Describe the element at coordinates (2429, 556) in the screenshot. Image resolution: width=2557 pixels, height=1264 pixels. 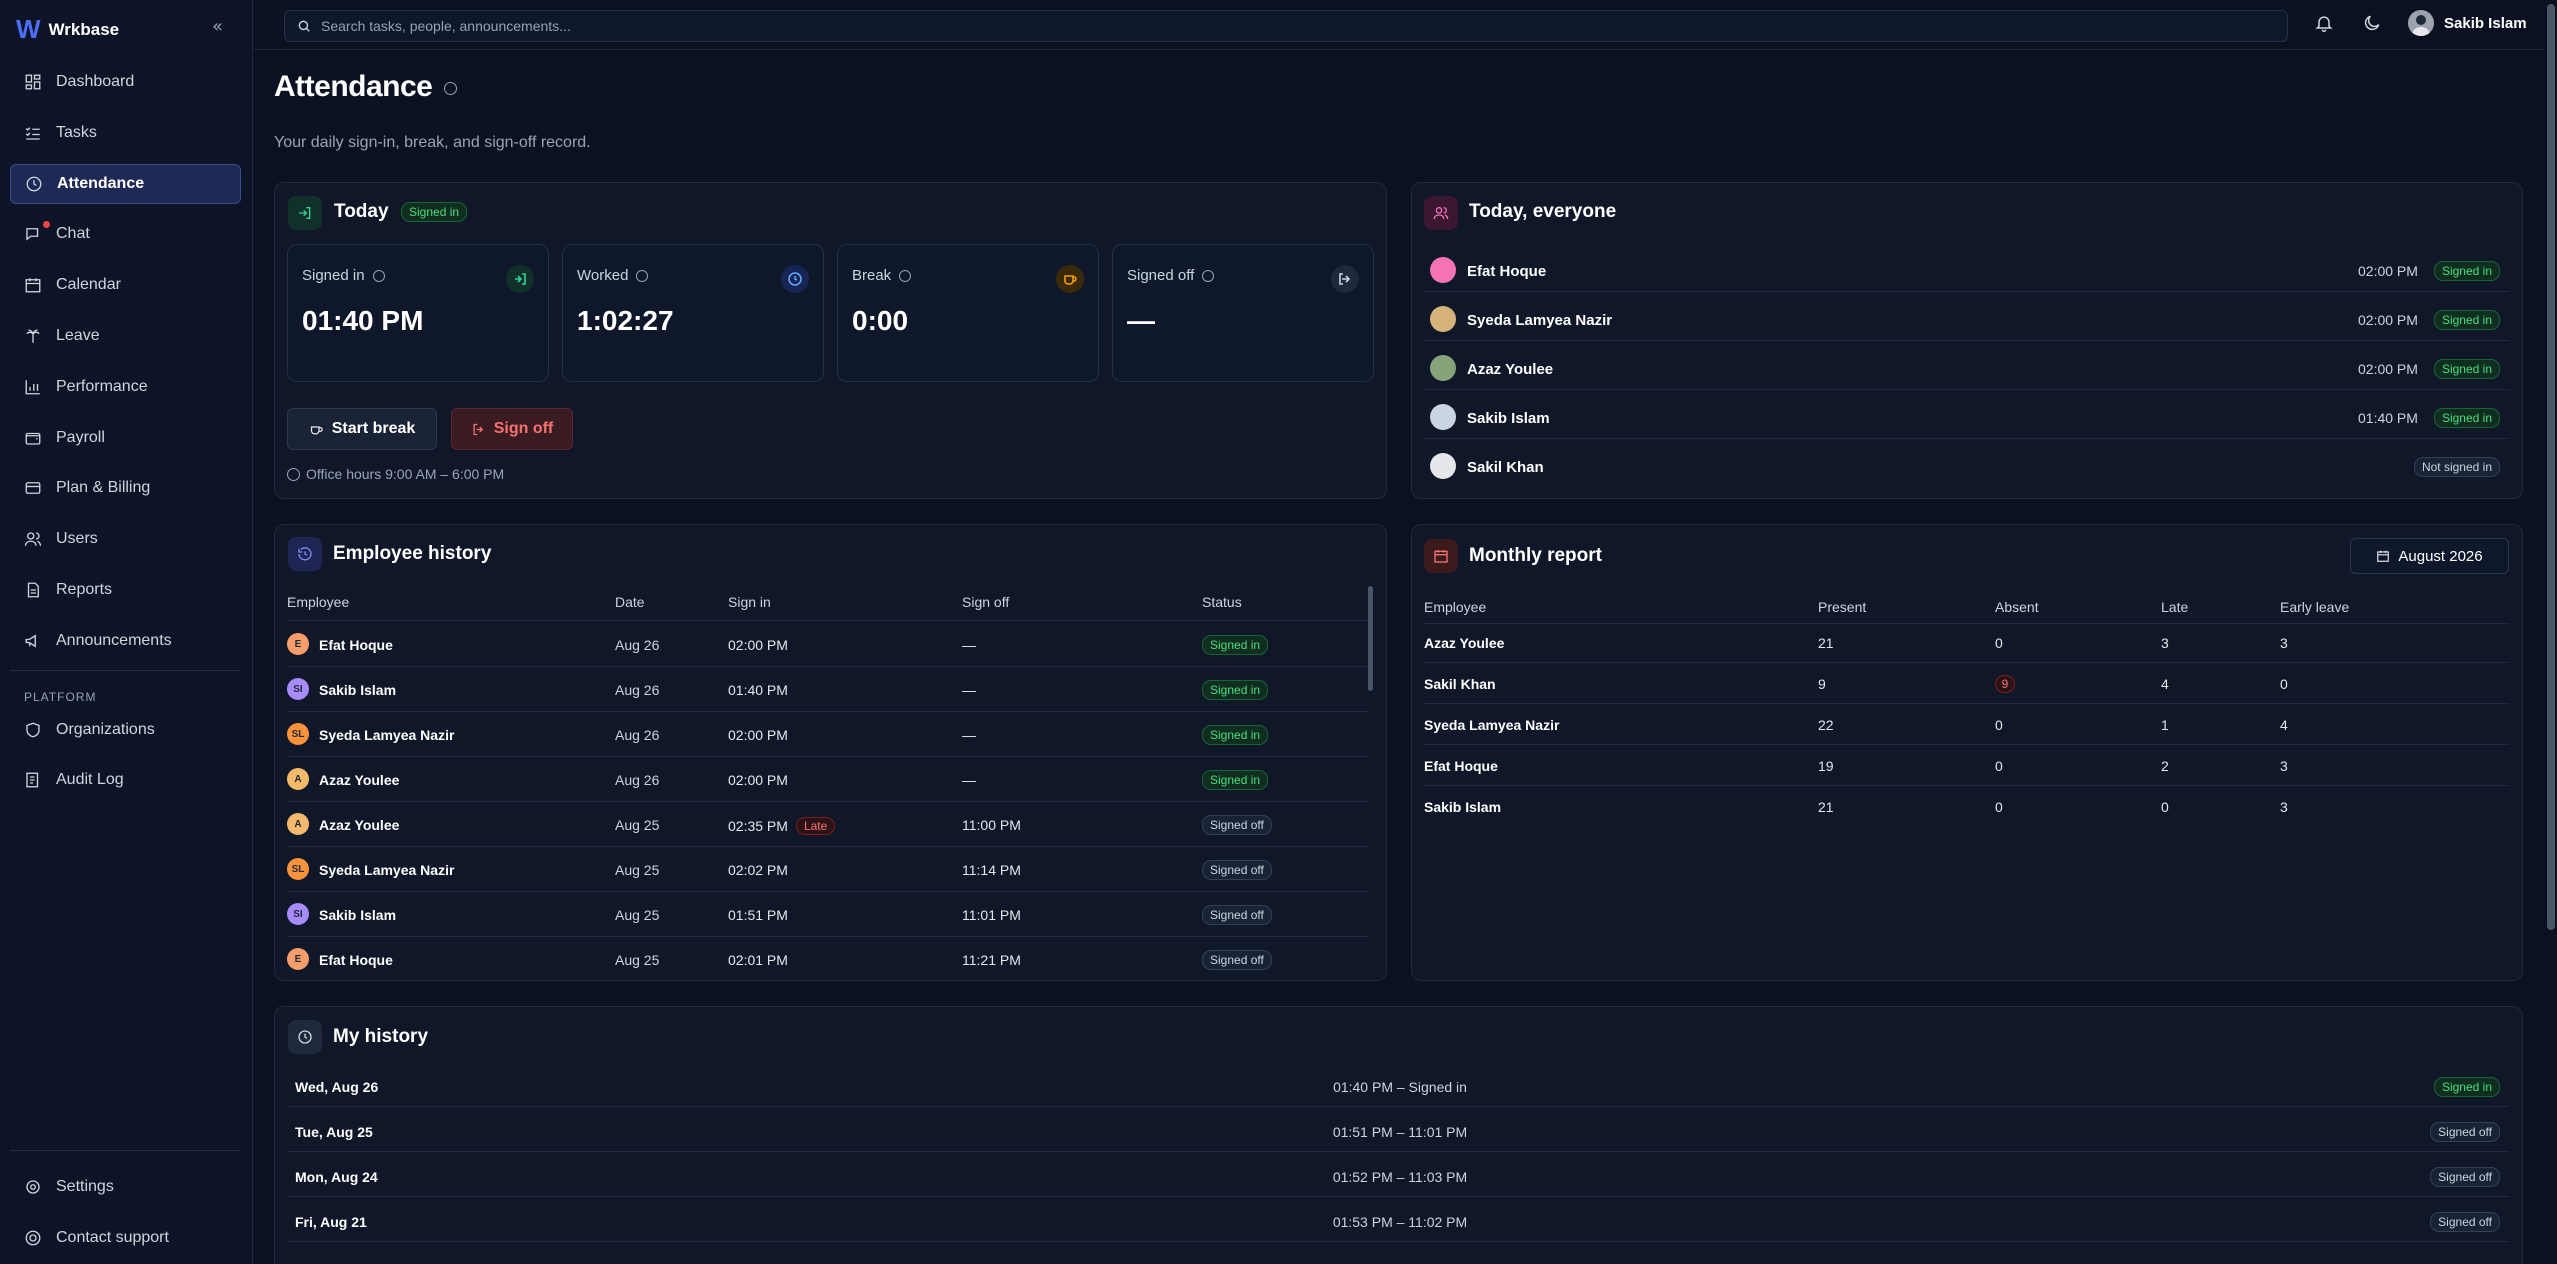
I see `month-picker-button: August 2026` at that location.